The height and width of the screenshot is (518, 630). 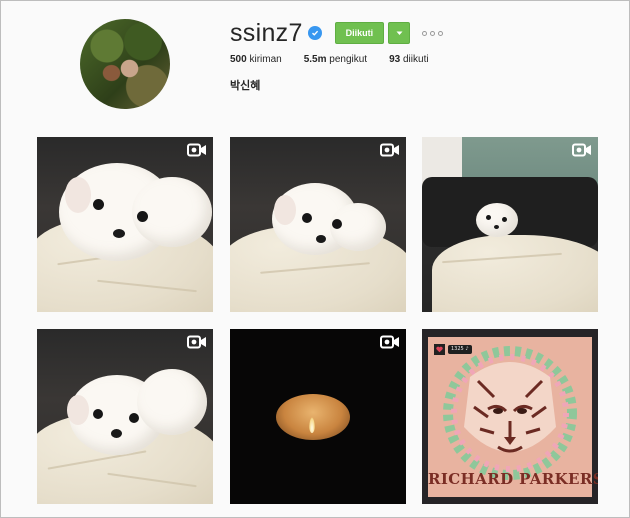 I want to click on posts-stat: 500 kiriman, so click(x=256, y=59).